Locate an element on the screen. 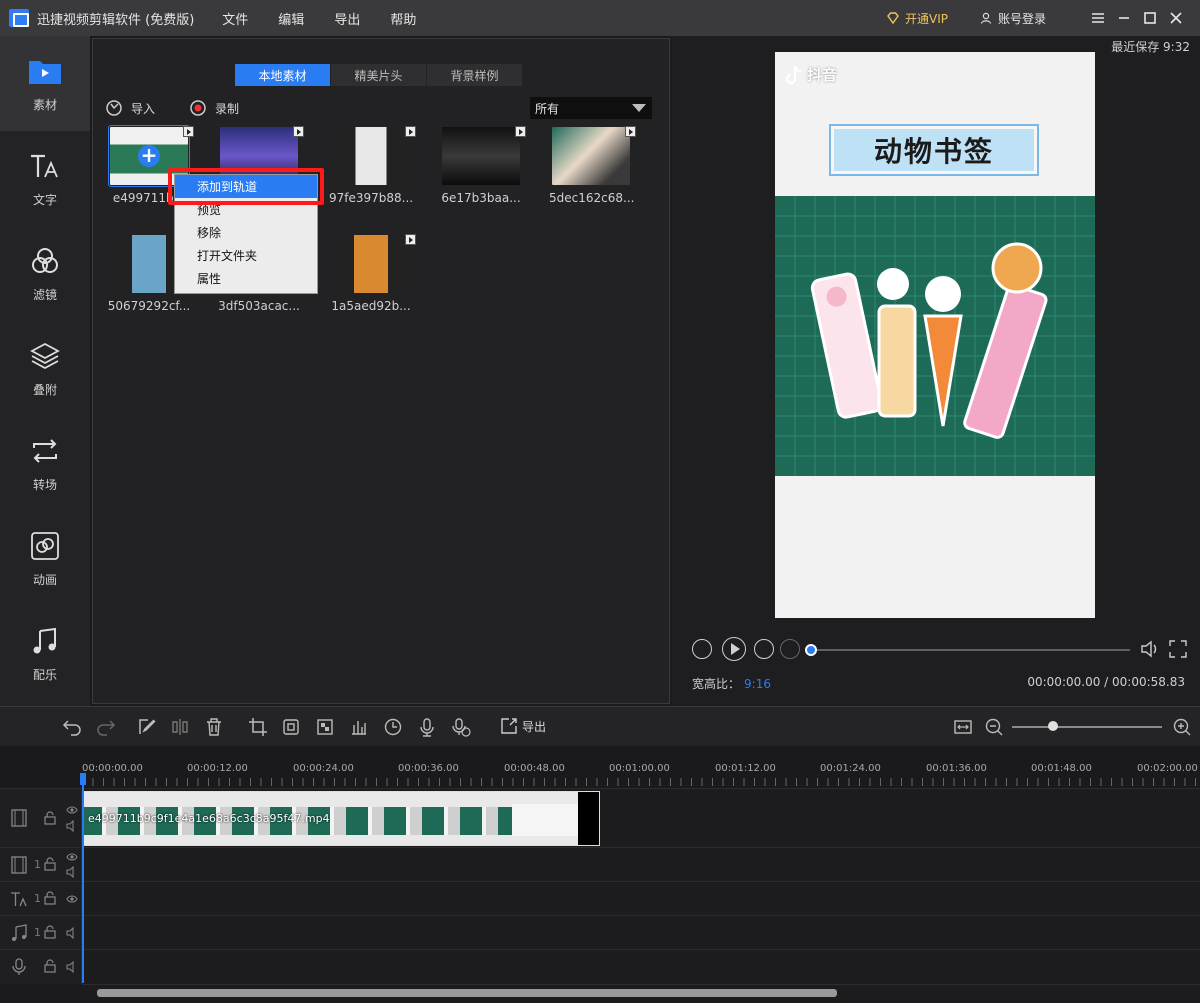 This screenshot has height=1003, width=1200. menu-export: 导出 is located at coordinates (347, 18).